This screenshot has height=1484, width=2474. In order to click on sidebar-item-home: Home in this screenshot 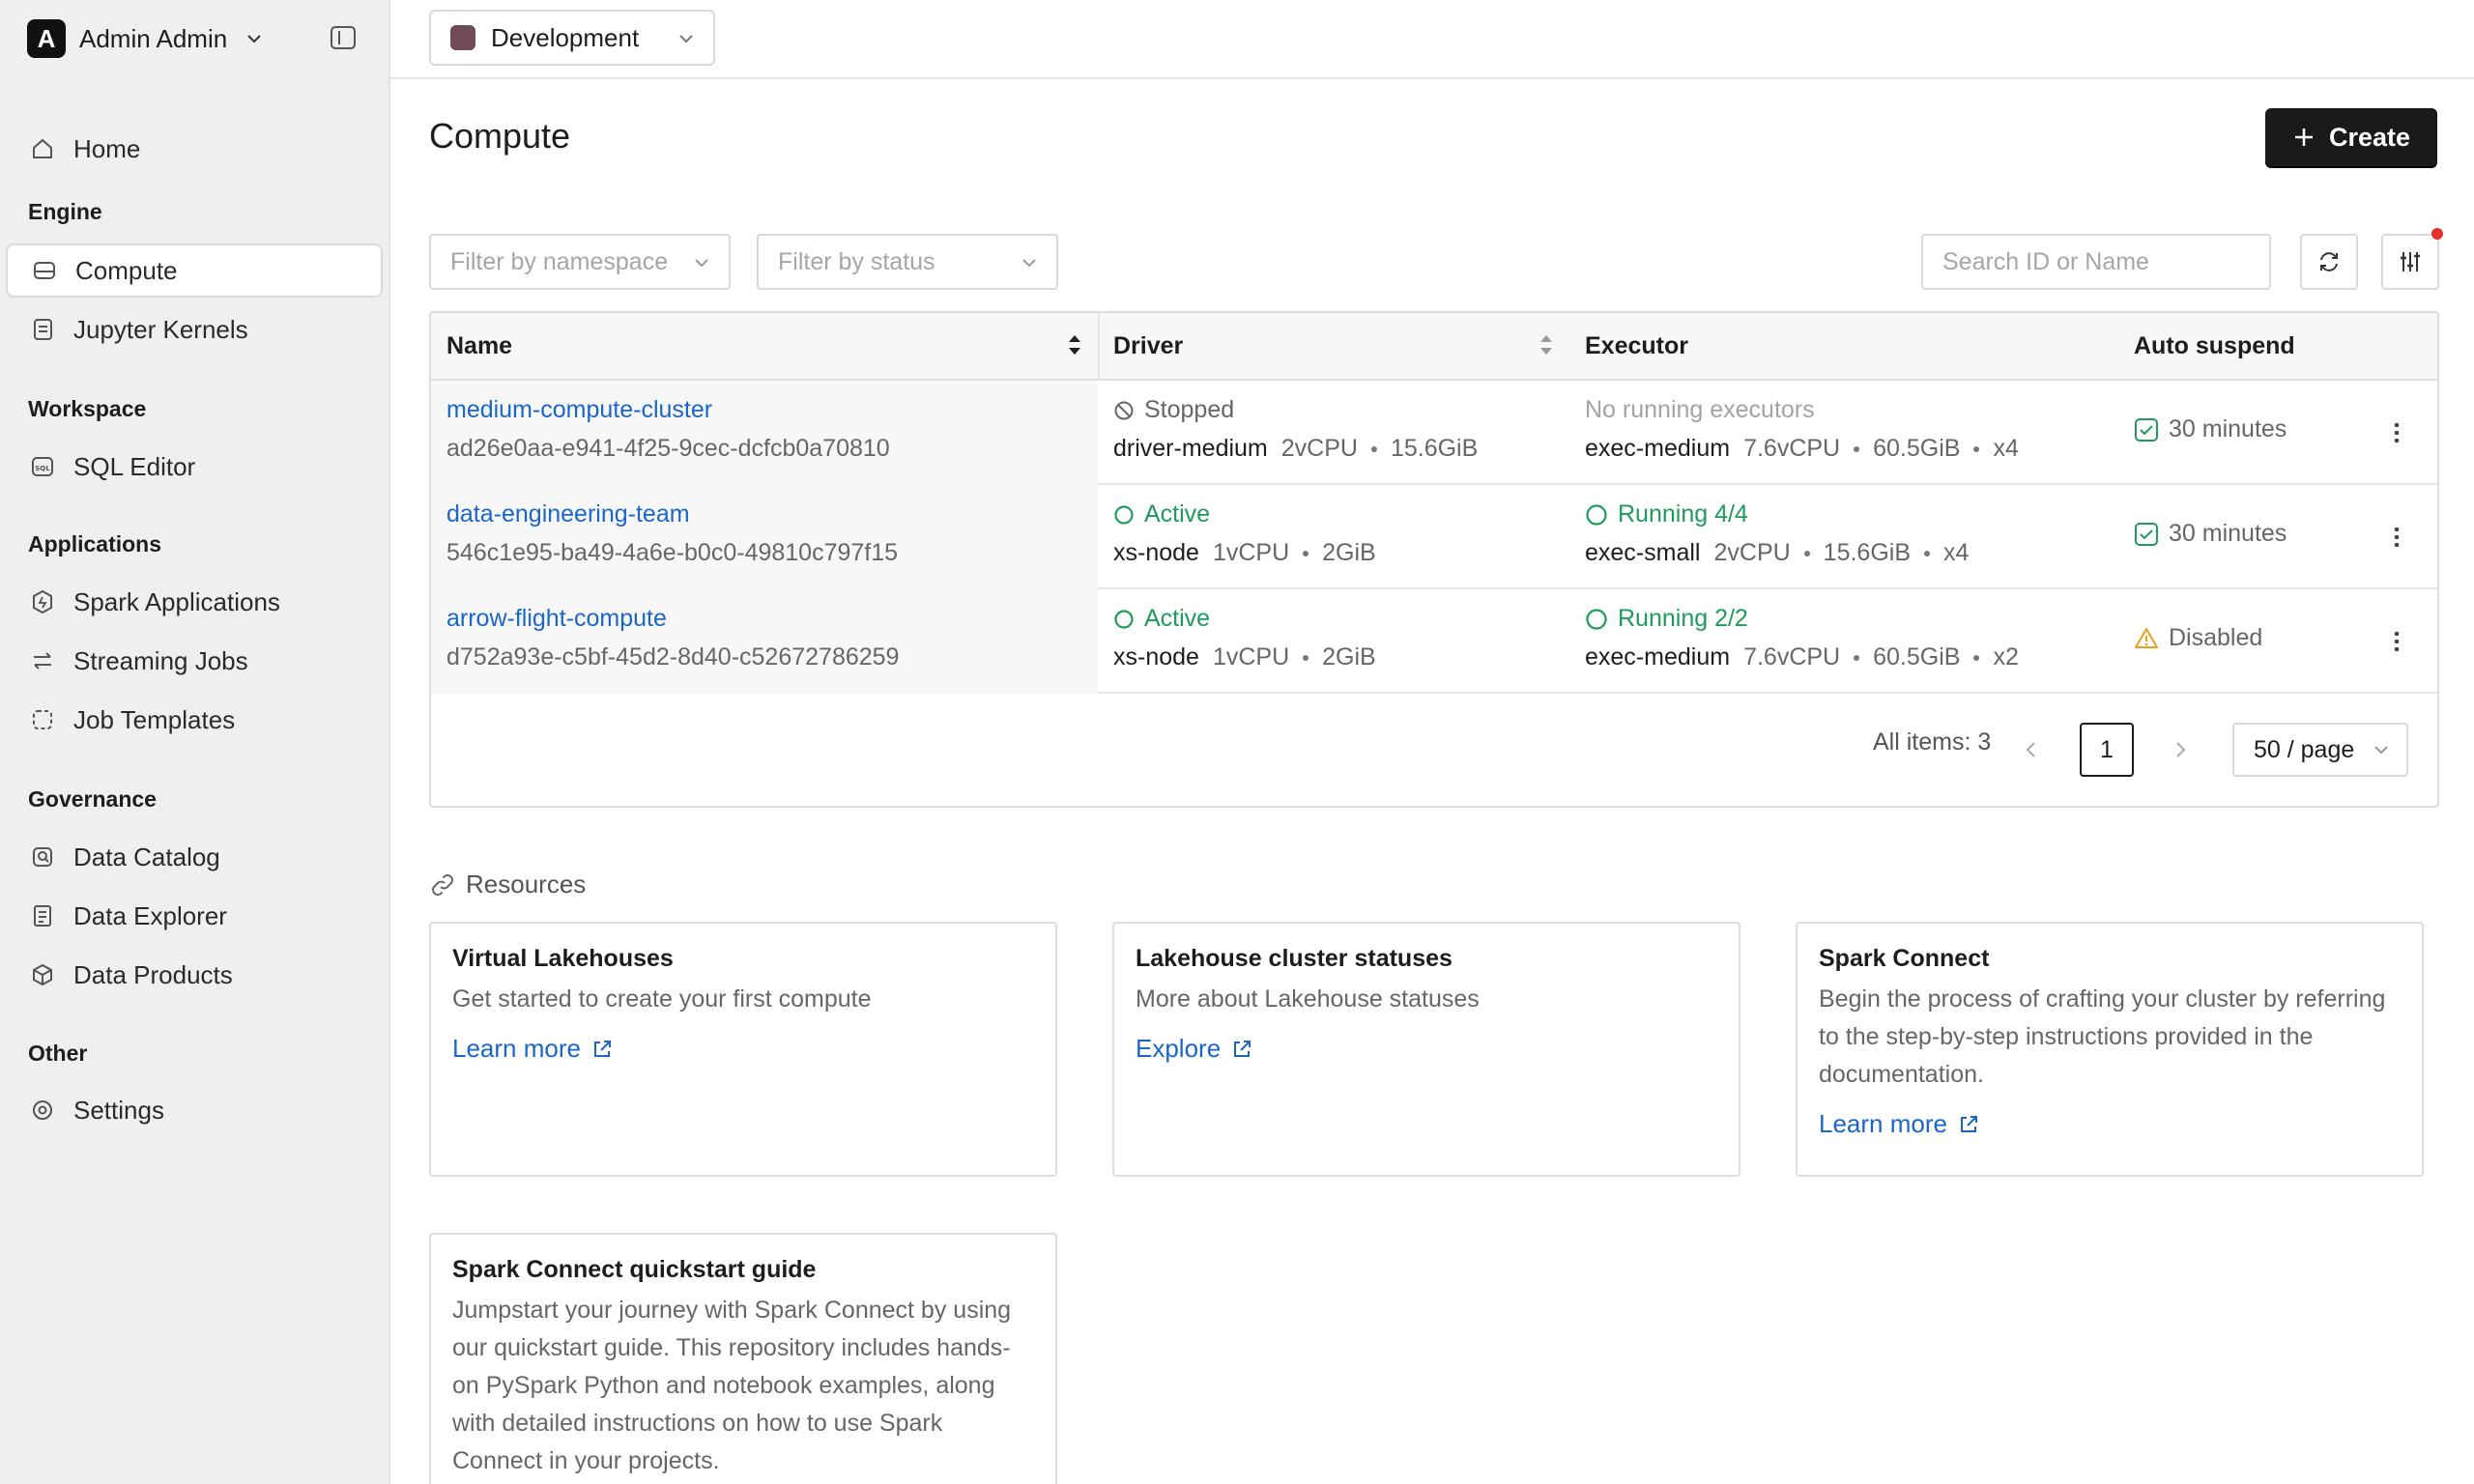, I will do `click(194, 149)`.